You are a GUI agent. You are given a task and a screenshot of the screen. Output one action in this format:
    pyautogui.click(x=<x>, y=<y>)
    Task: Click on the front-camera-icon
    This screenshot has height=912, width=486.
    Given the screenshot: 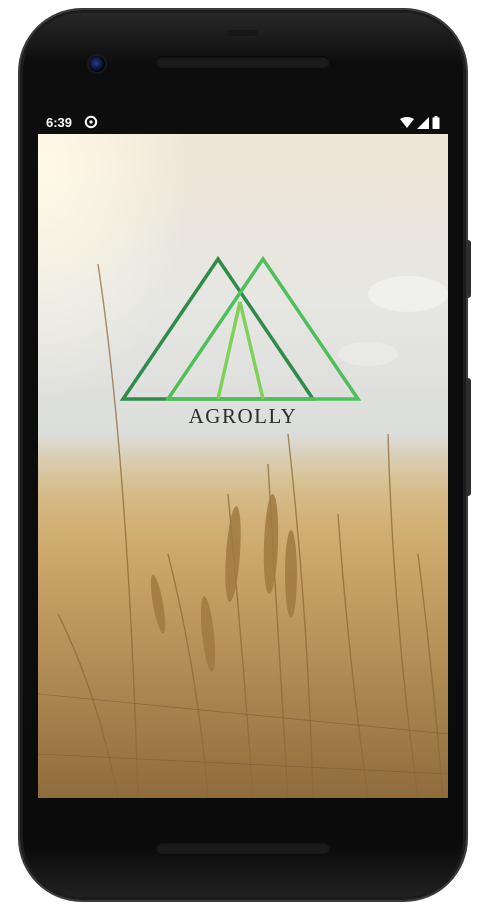 What is the action you would take?
    pyautogui.click(x=97, y=64)
    